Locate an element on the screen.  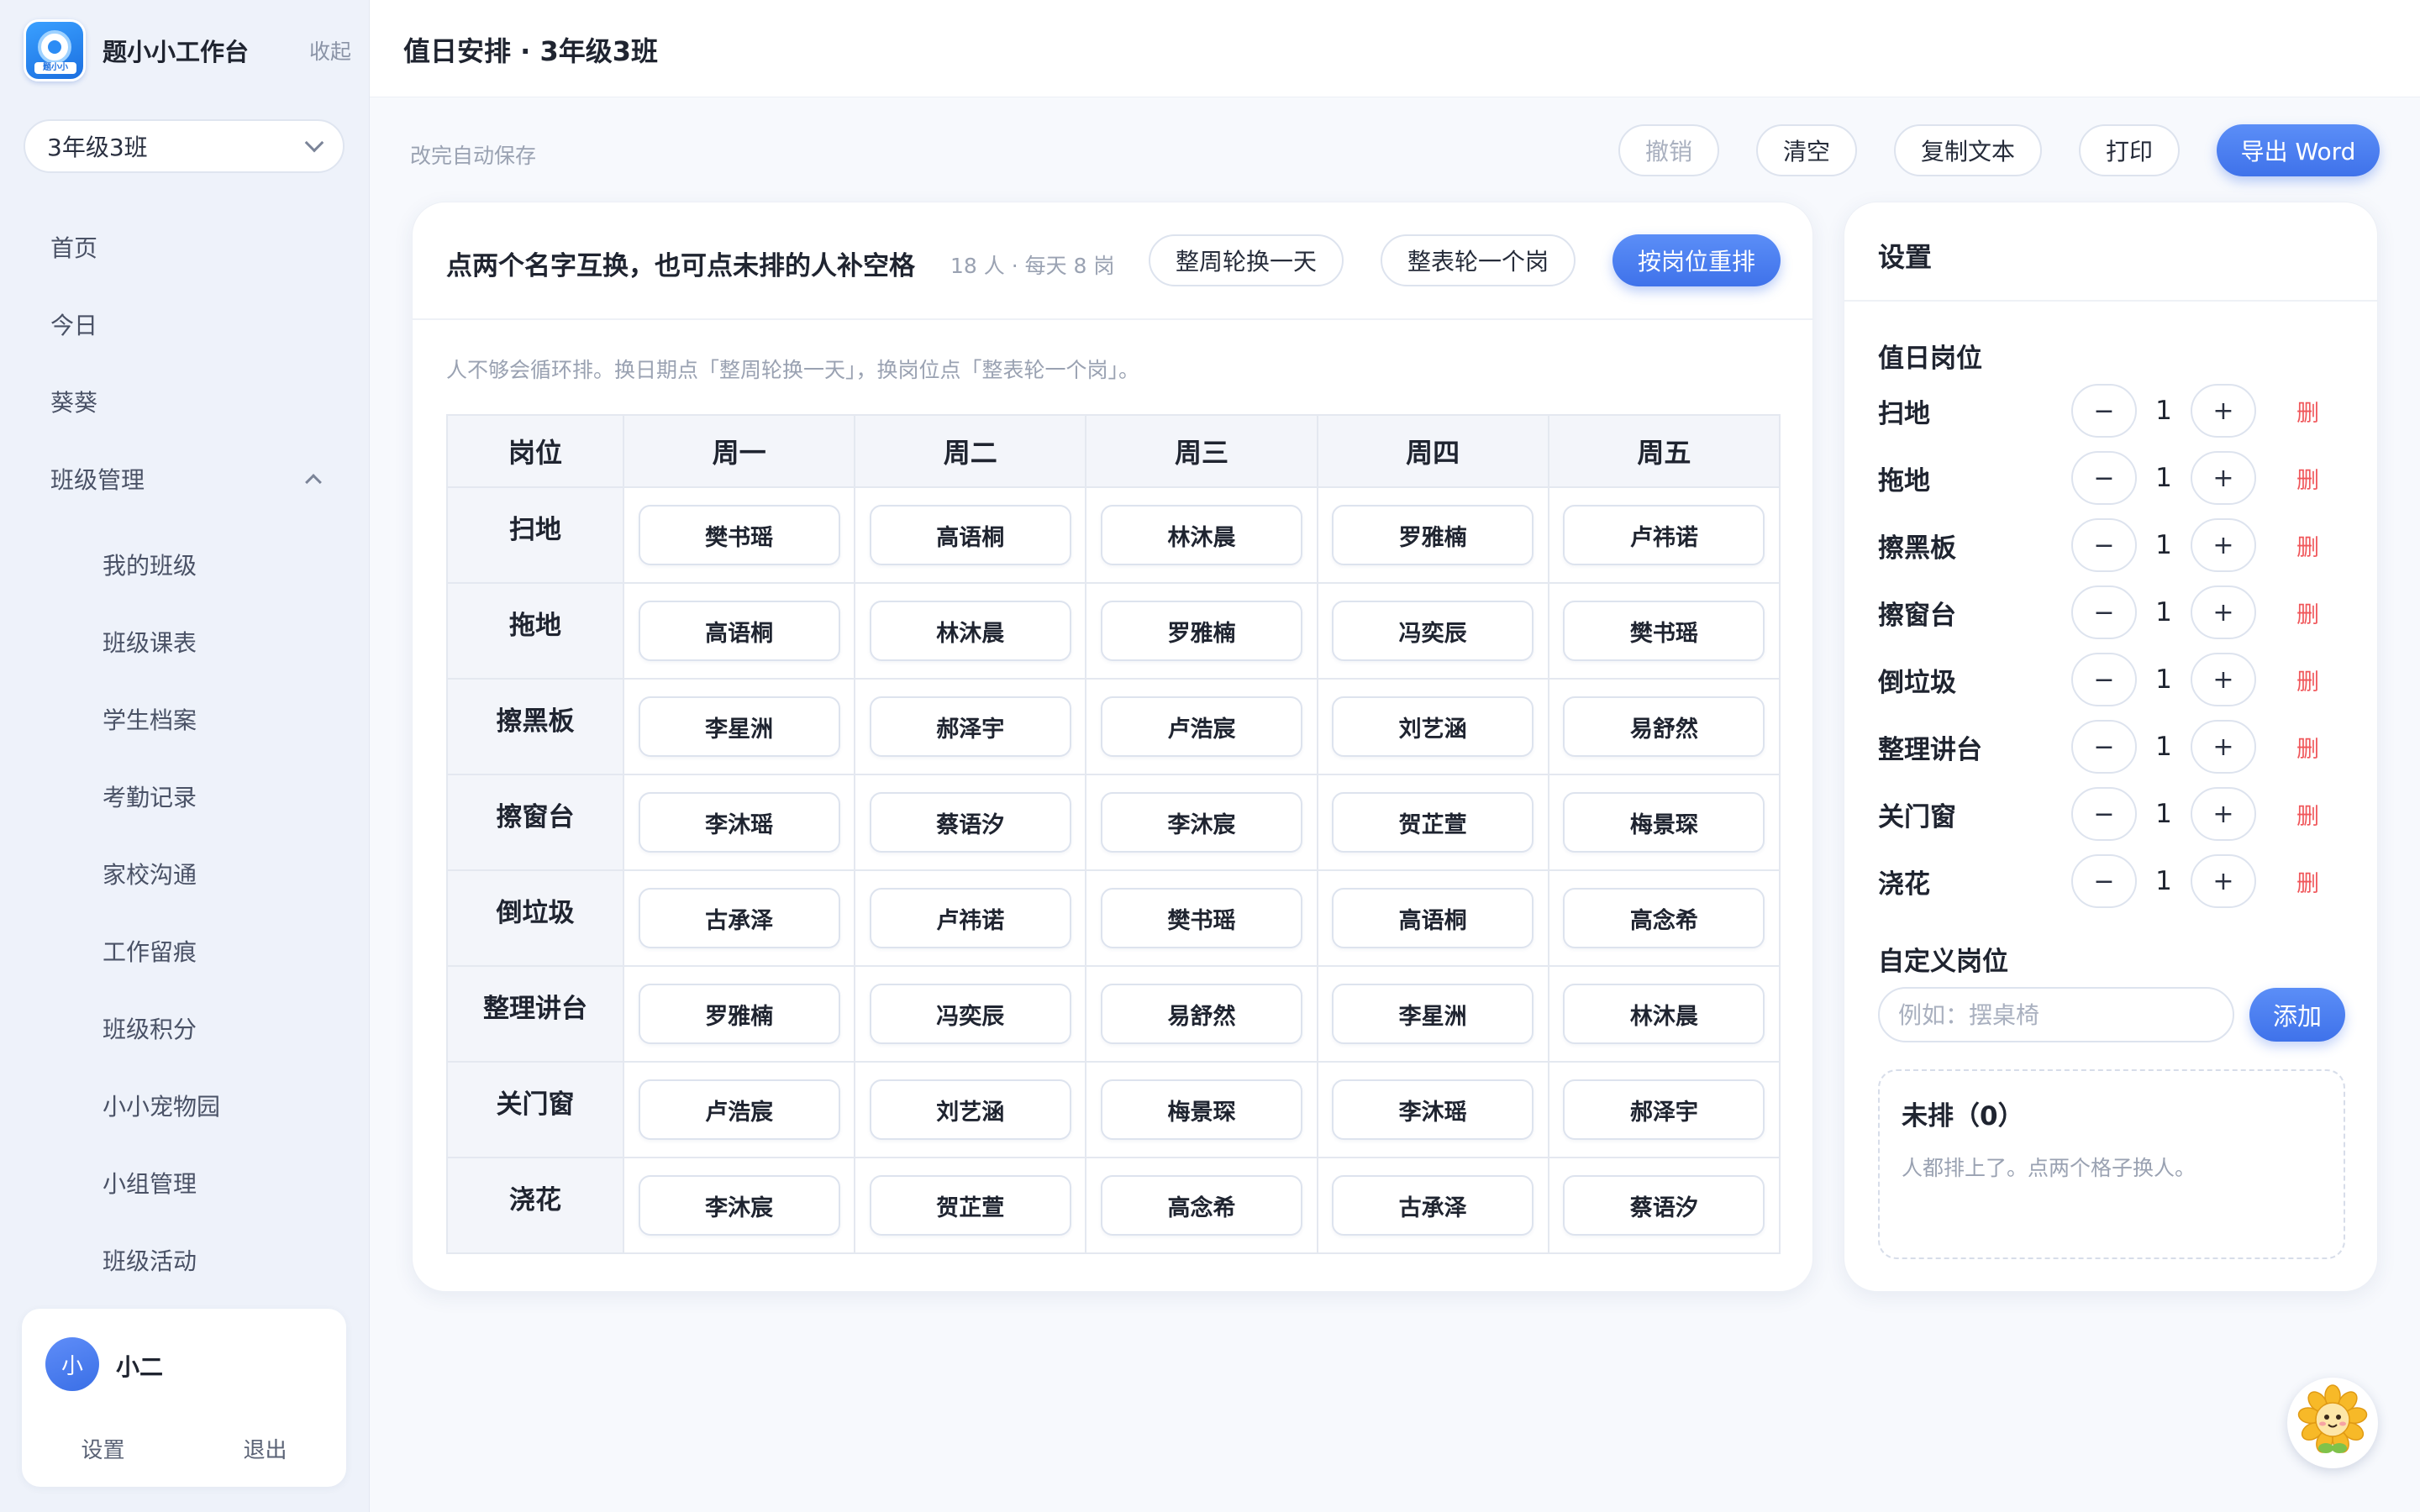
nav-item-my-class: 我的班级 is located at coordinates (184, 564).